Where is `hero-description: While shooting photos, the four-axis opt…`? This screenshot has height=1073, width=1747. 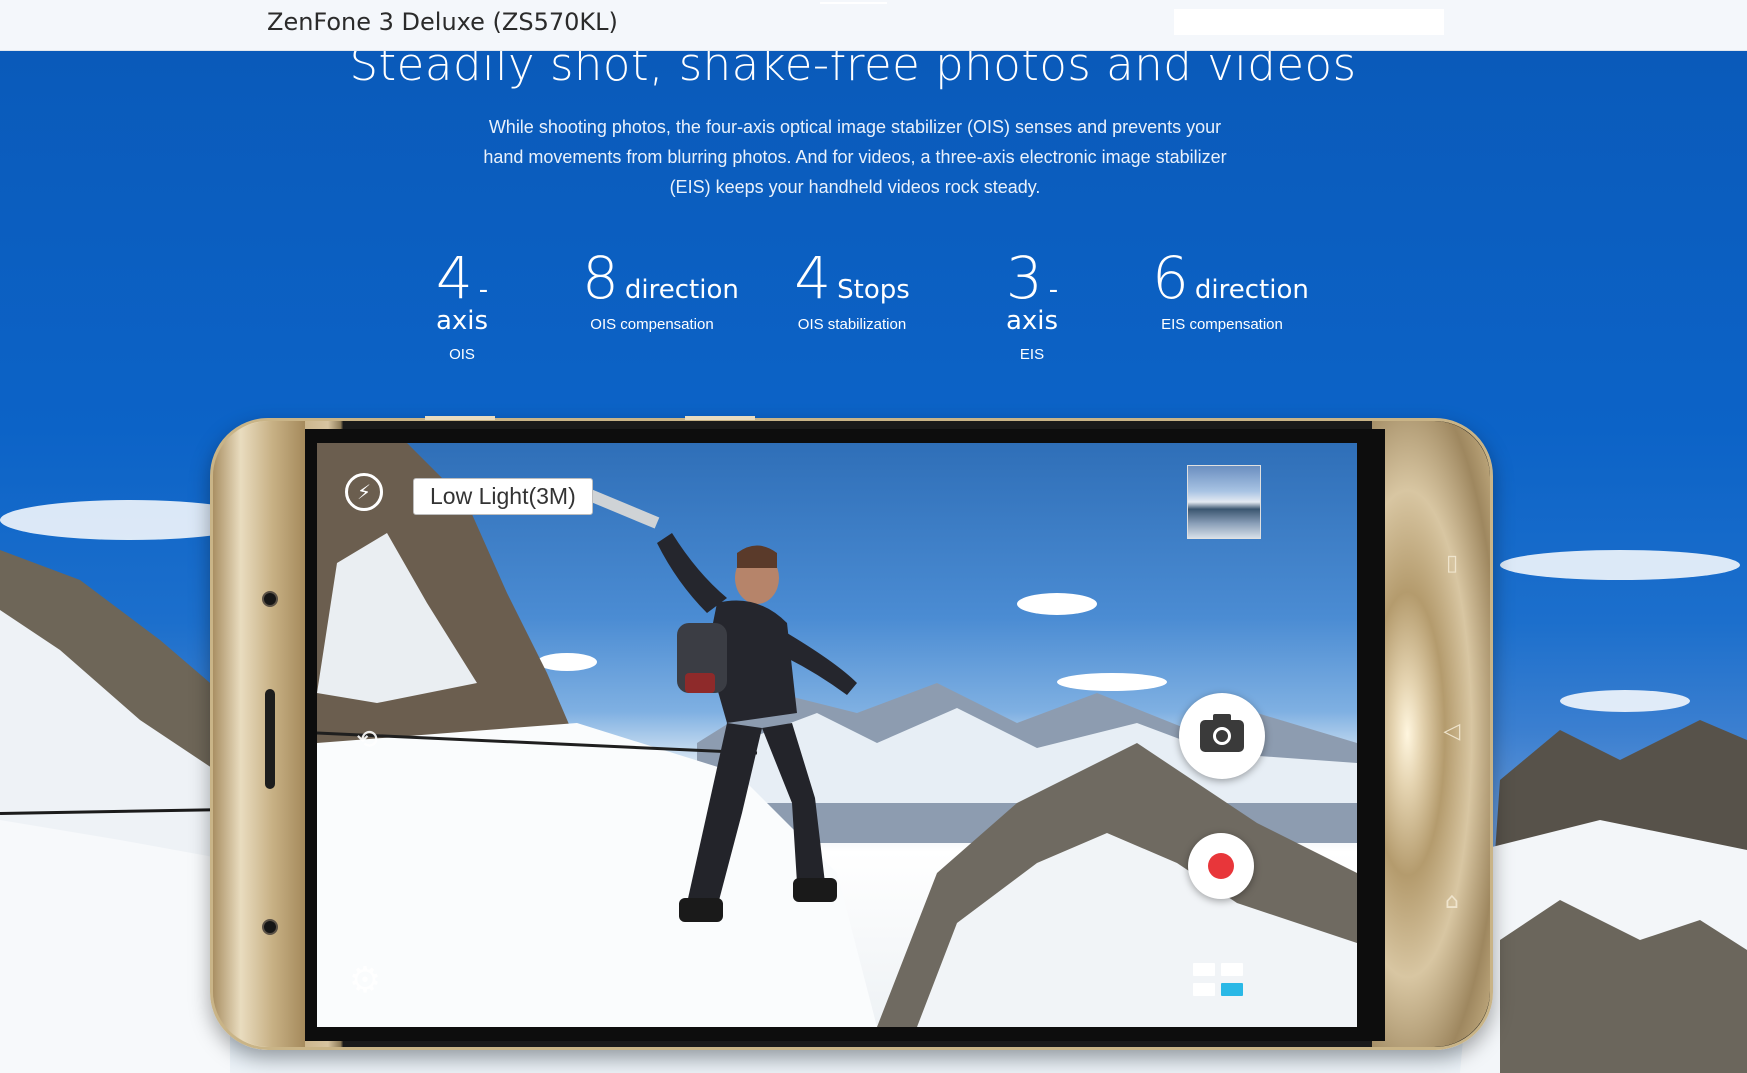 hero-description: While shooting photos, the four-axis opt… is located at coordinates (855, 157).